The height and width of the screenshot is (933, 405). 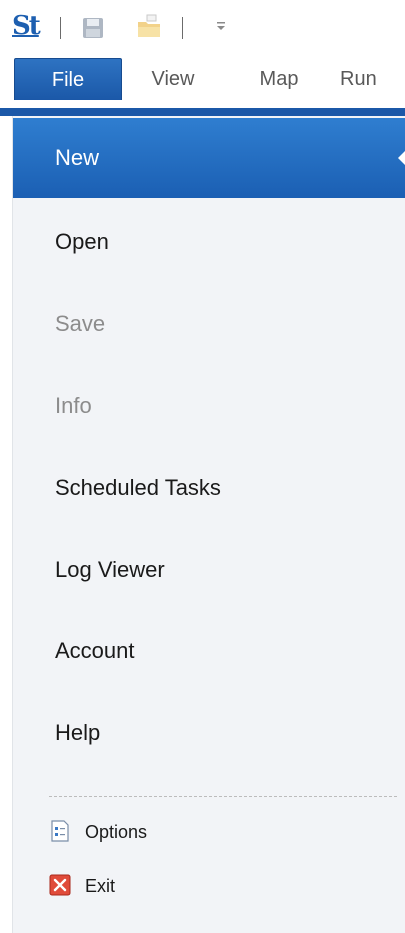 I want to click on menu-item-label: Open, so click(x=82, y=241).